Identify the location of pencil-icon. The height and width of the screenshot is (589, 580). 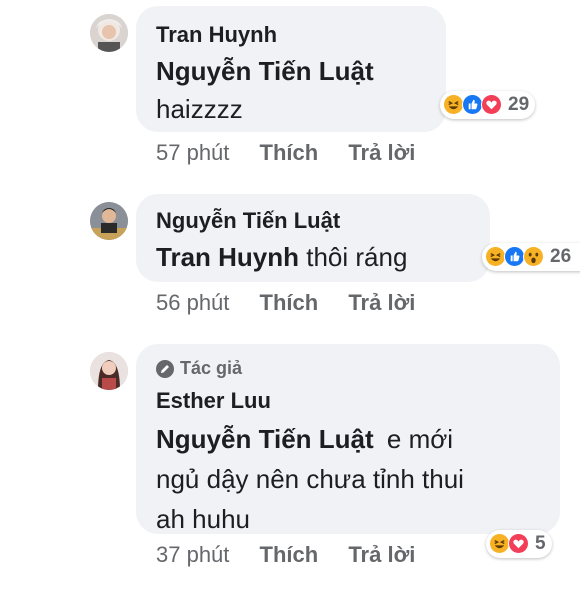
(165, 368).